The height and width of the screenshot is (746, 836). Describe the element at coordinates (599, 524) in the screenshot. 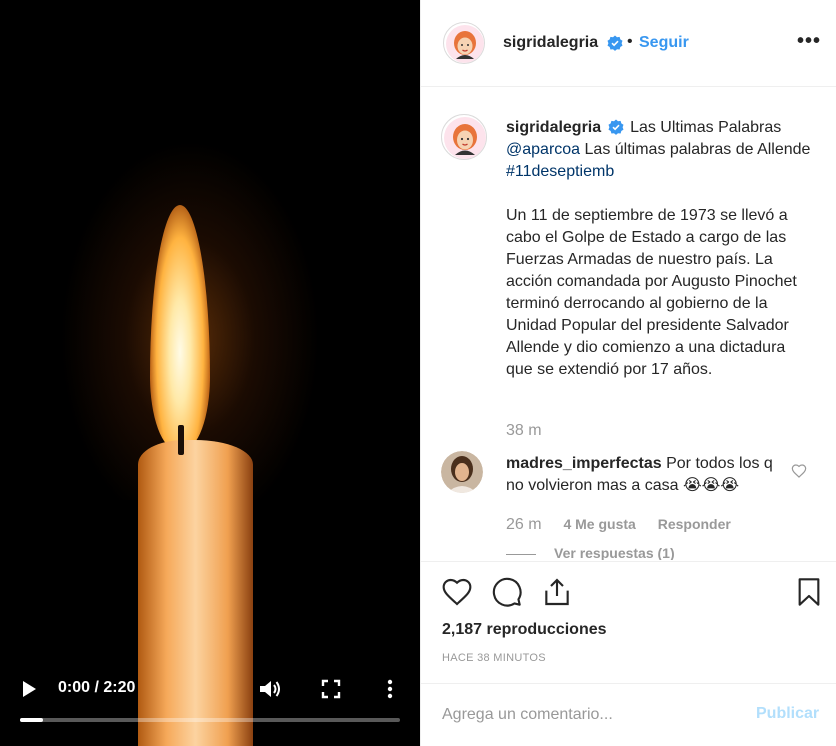

I see `comment-likes: 4 Me gusta` at that location.